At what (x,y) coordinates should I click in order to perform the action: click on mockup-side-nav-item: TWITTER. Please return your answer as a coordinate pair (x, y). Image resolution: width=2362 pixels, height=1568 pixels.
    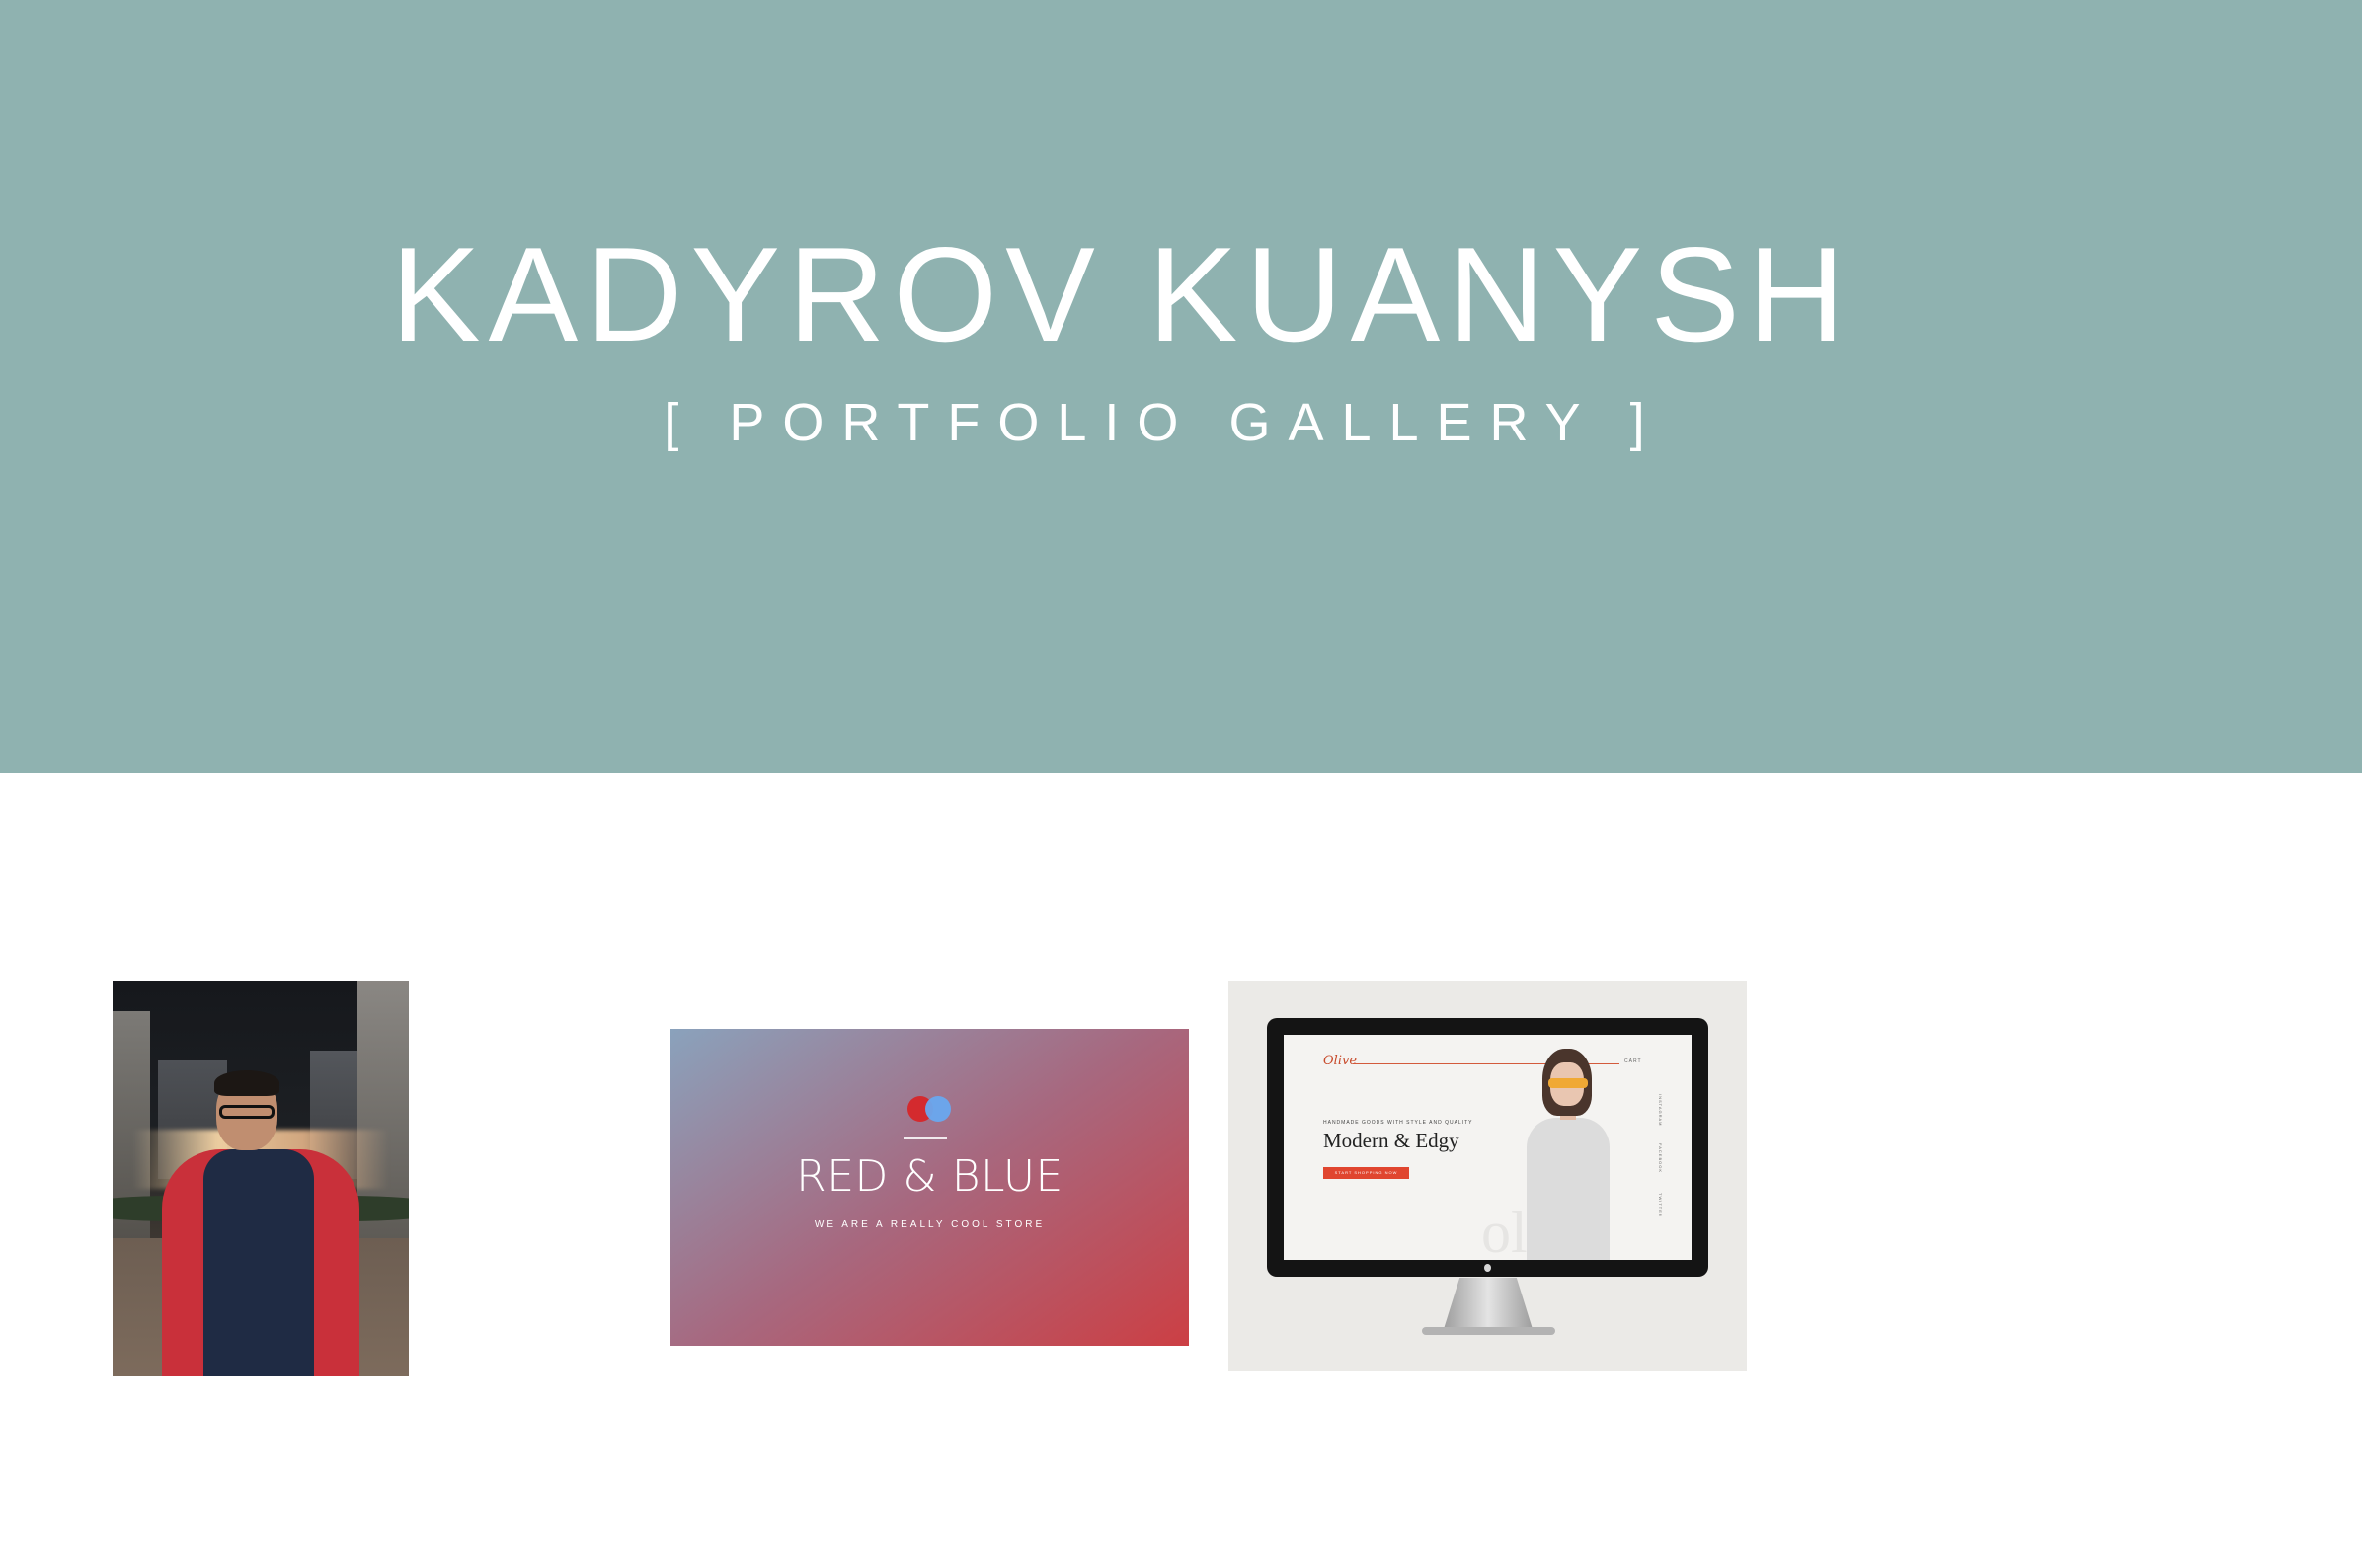
    Looking at the image, I should click on (1660, 1205).